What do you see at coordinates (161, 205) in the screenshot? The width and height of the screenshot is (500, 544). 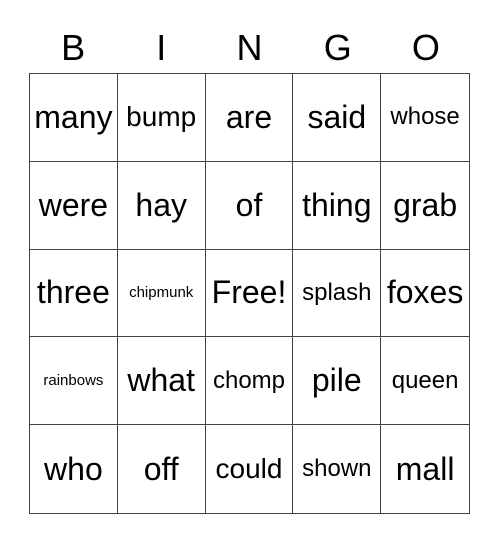 I see `bingo-cell: hay` at bounding box center [161, 205].